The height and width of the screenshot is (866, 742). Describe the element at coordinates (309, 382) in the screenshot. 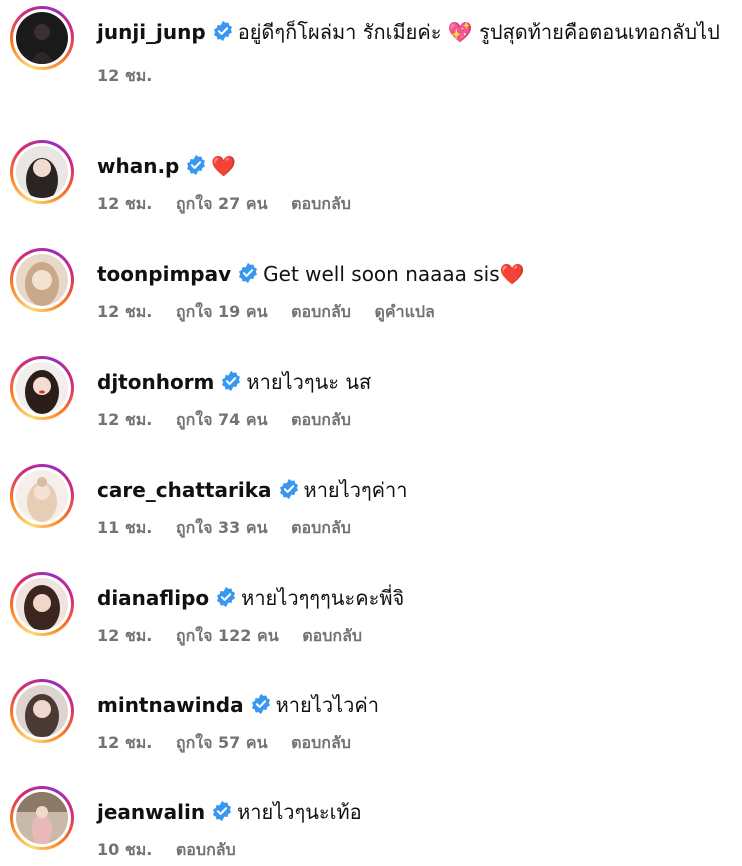

I see `comment-text: หายไวๆนะ นส` at that location.